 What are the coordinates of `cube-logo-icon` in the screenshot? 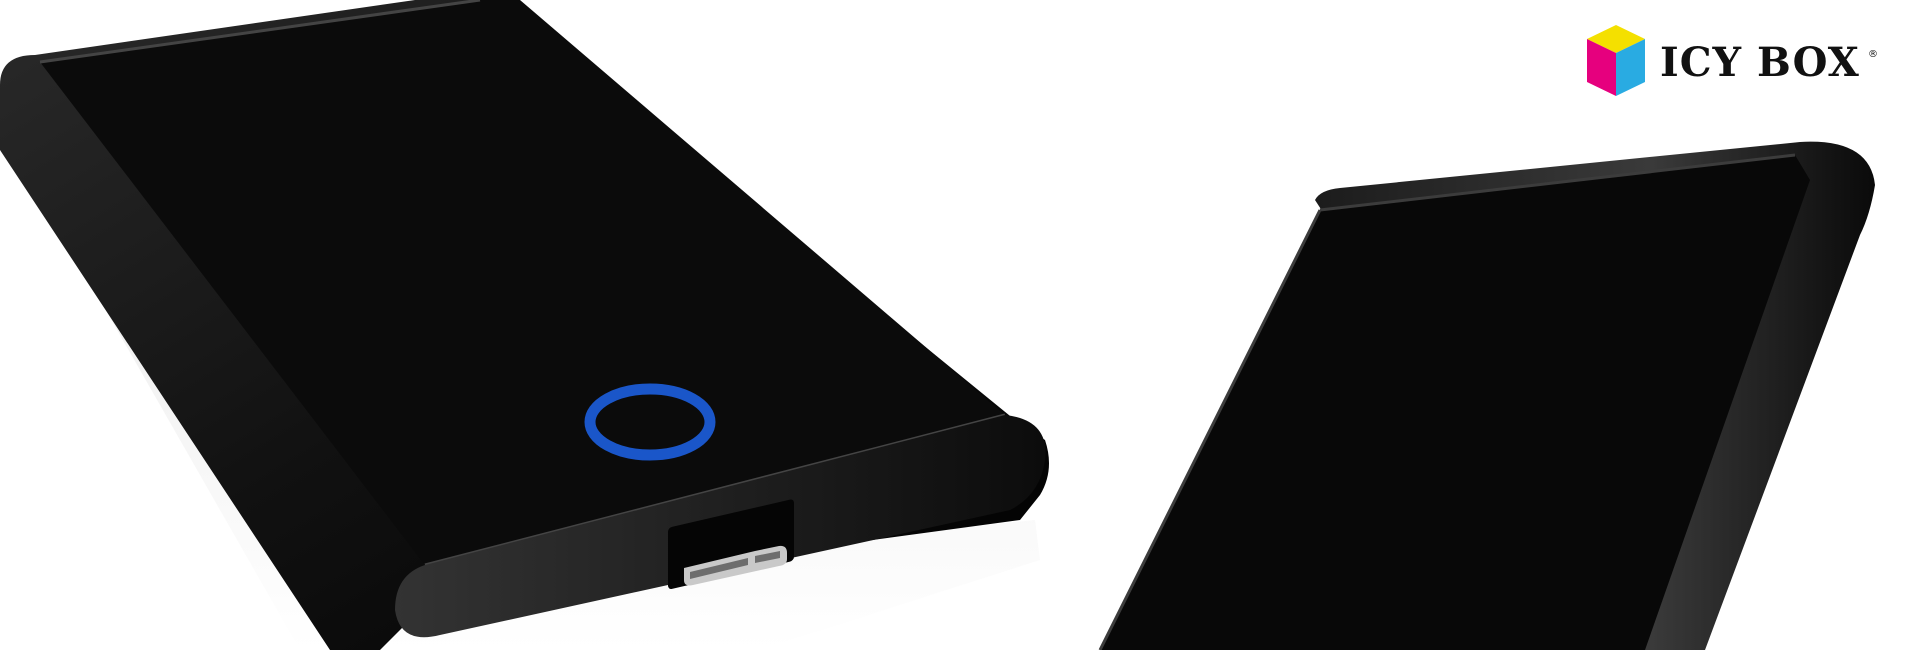 It's located at (1616, 60).